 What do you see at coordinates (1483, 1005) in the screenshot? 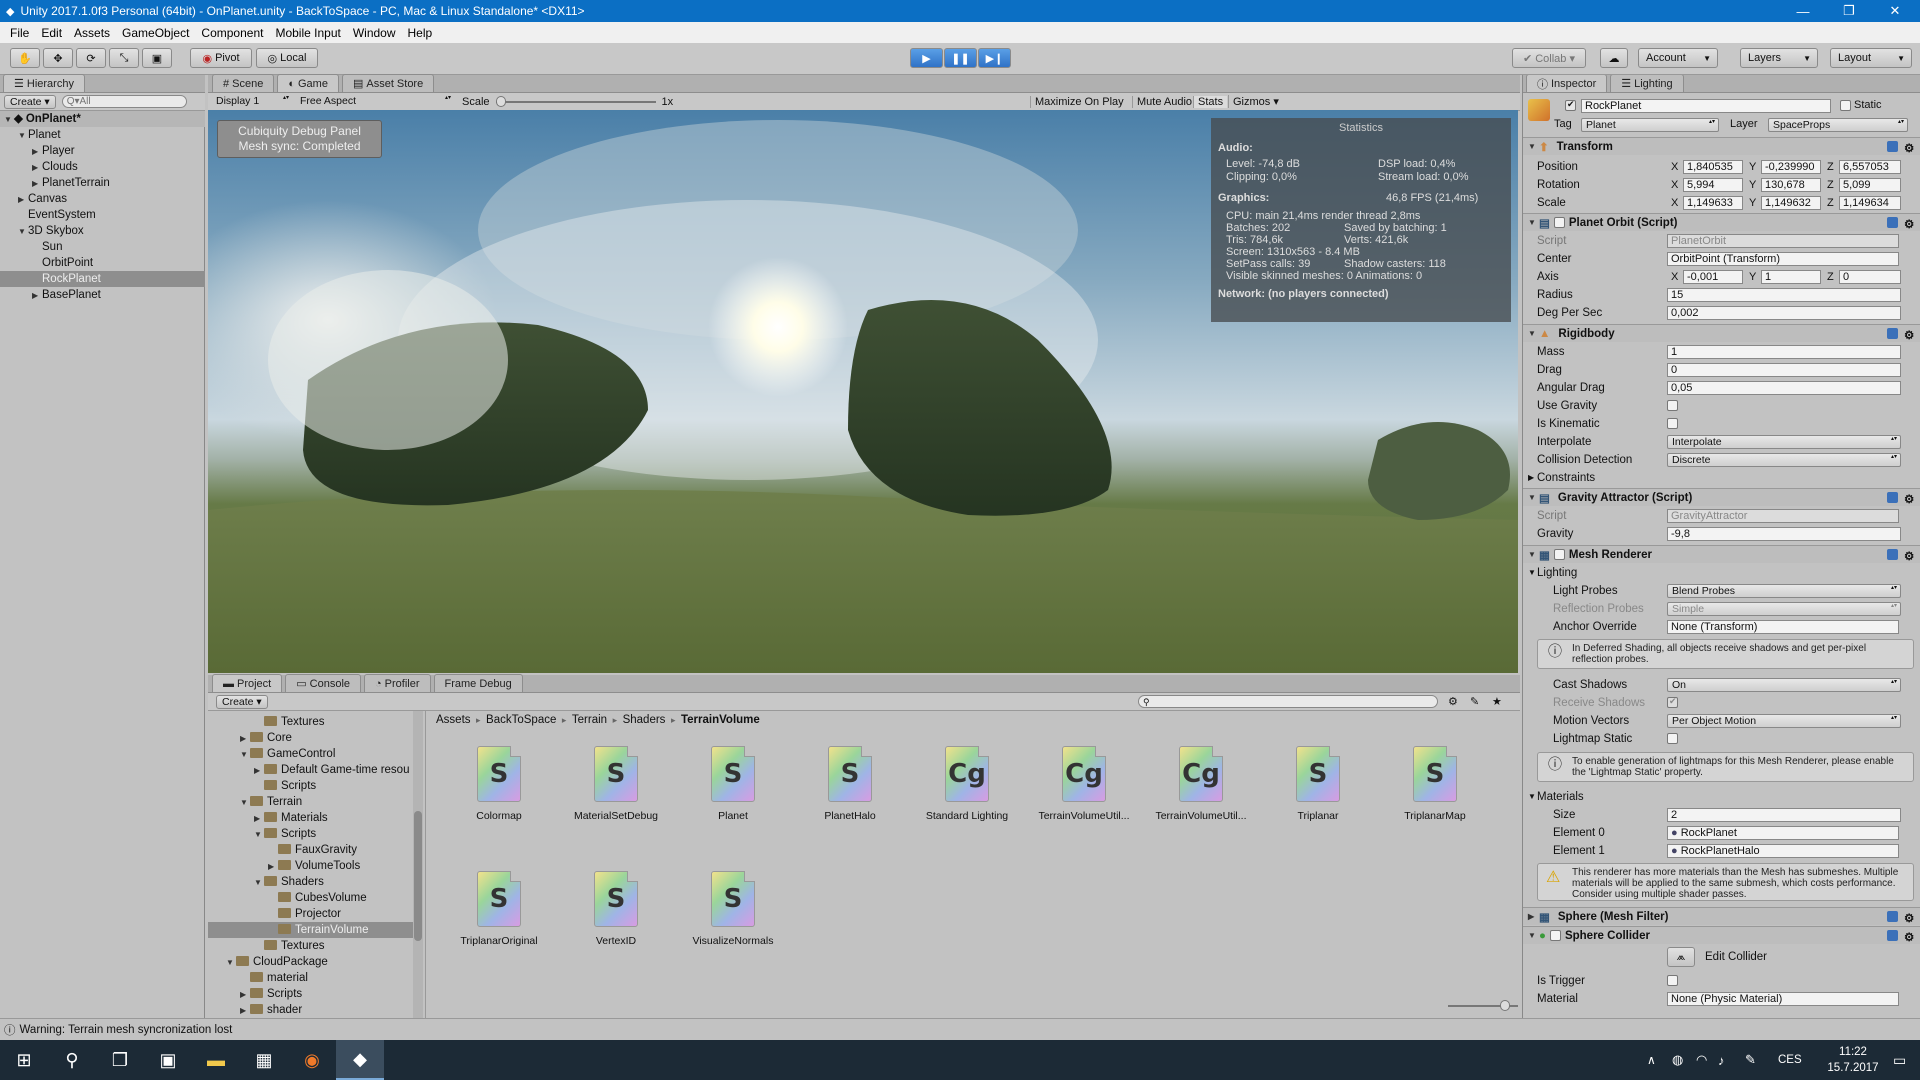
I see `thumbnail-size-slider` at bounding box center [1483, 1005].